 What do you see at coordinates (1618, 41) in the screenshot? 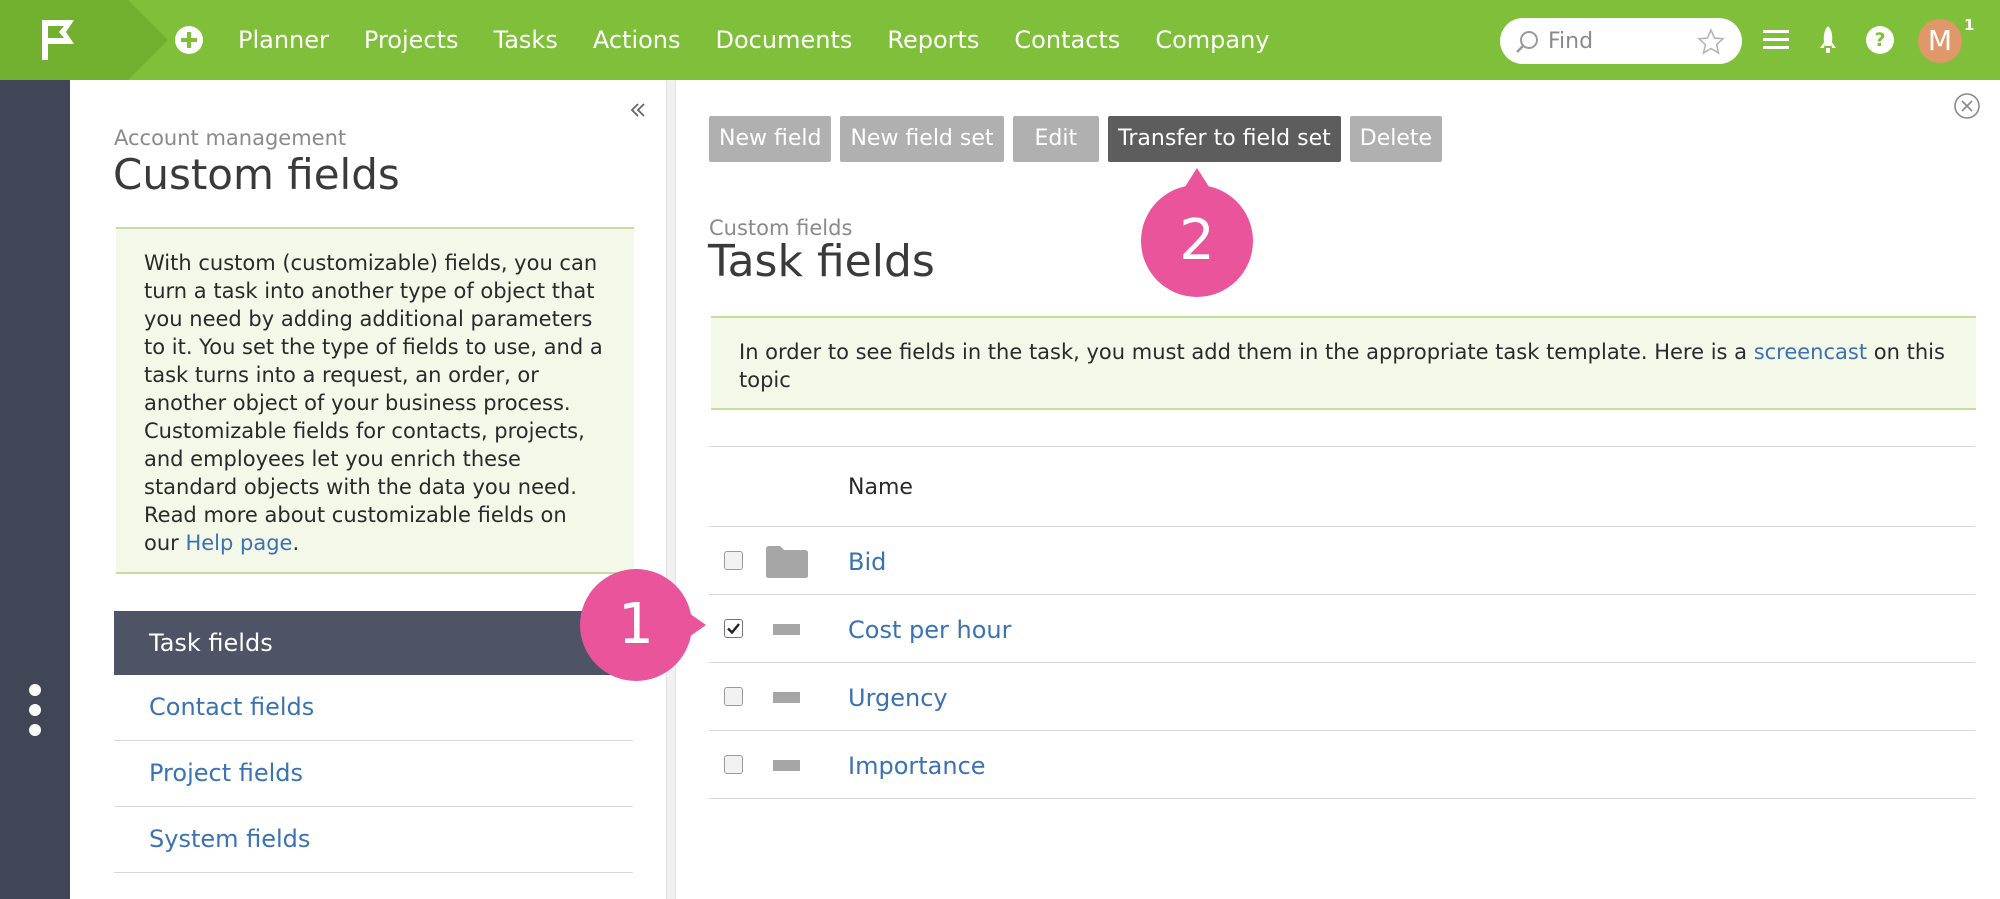
I see `search-input` at bounding box center [1618, 41].